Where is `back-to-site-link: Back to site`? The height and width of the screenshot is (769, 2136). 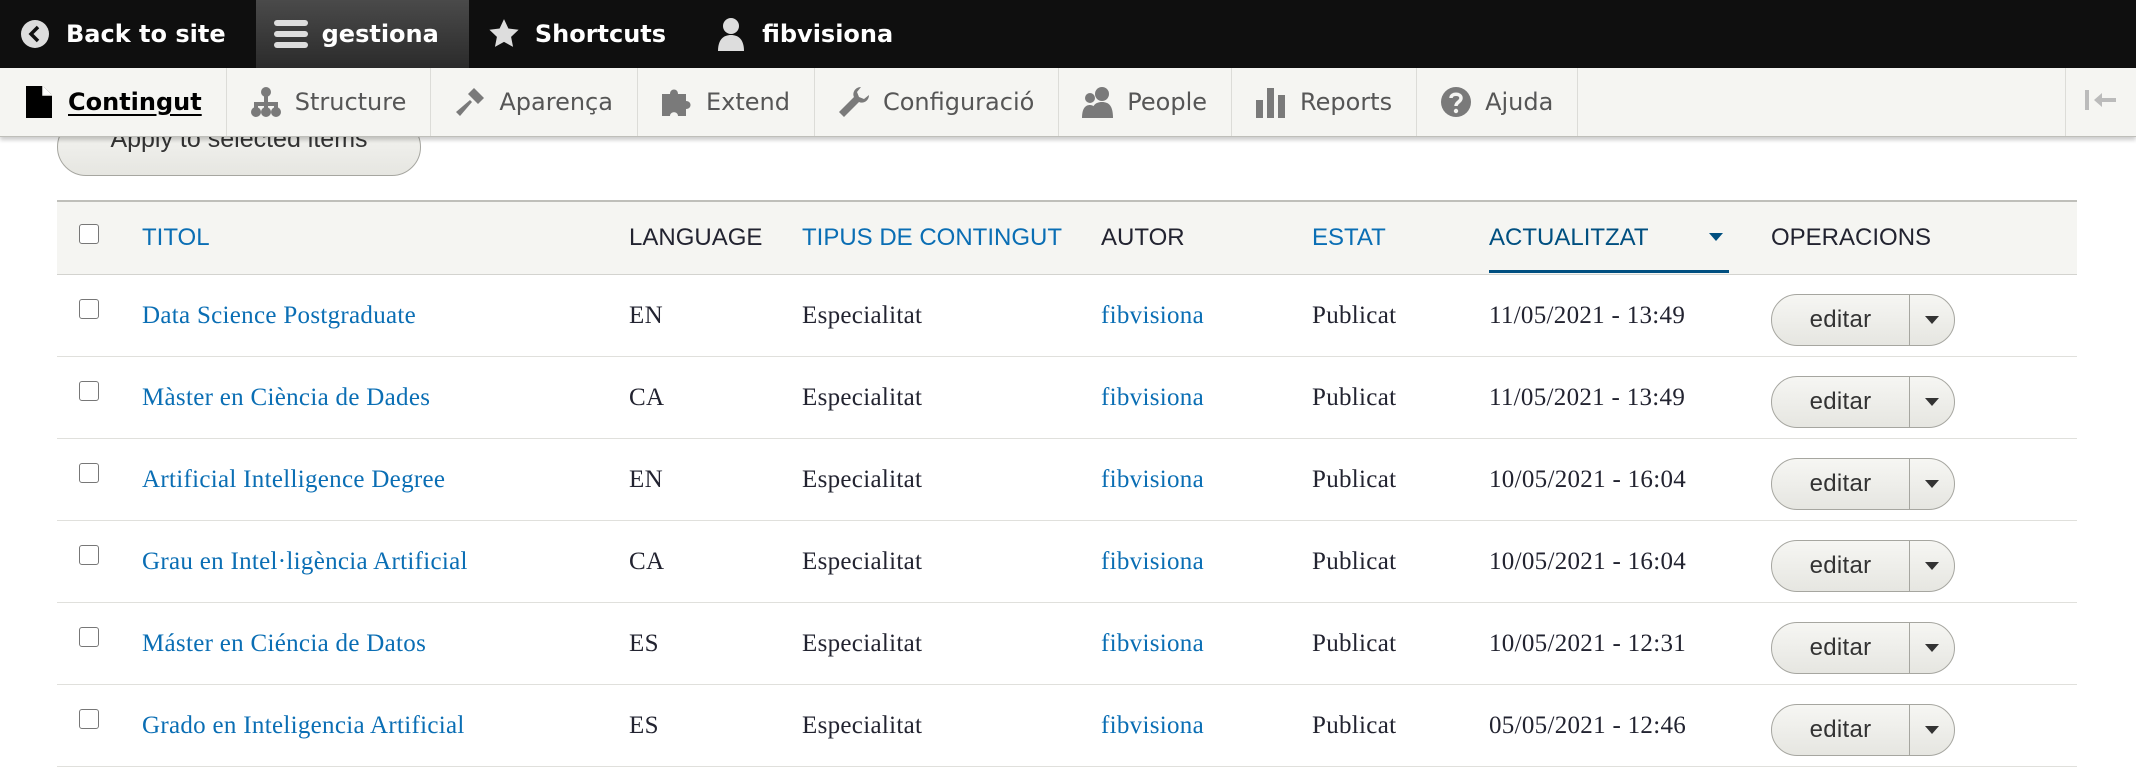 back-to-site-link: Back to site is located at coordinates (128, 34).